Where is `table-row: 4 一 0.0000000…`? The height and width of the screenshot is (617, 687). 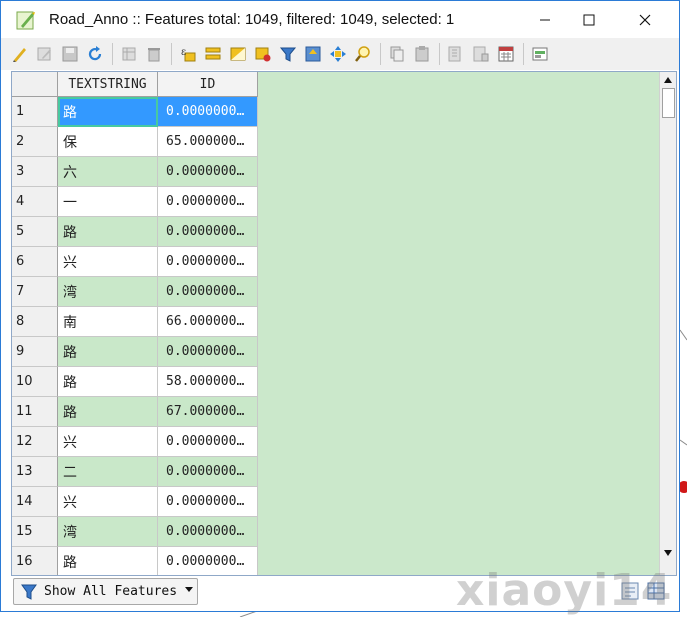
table-row: 4 一 0.0000000… is located at coordinates (135, 202).